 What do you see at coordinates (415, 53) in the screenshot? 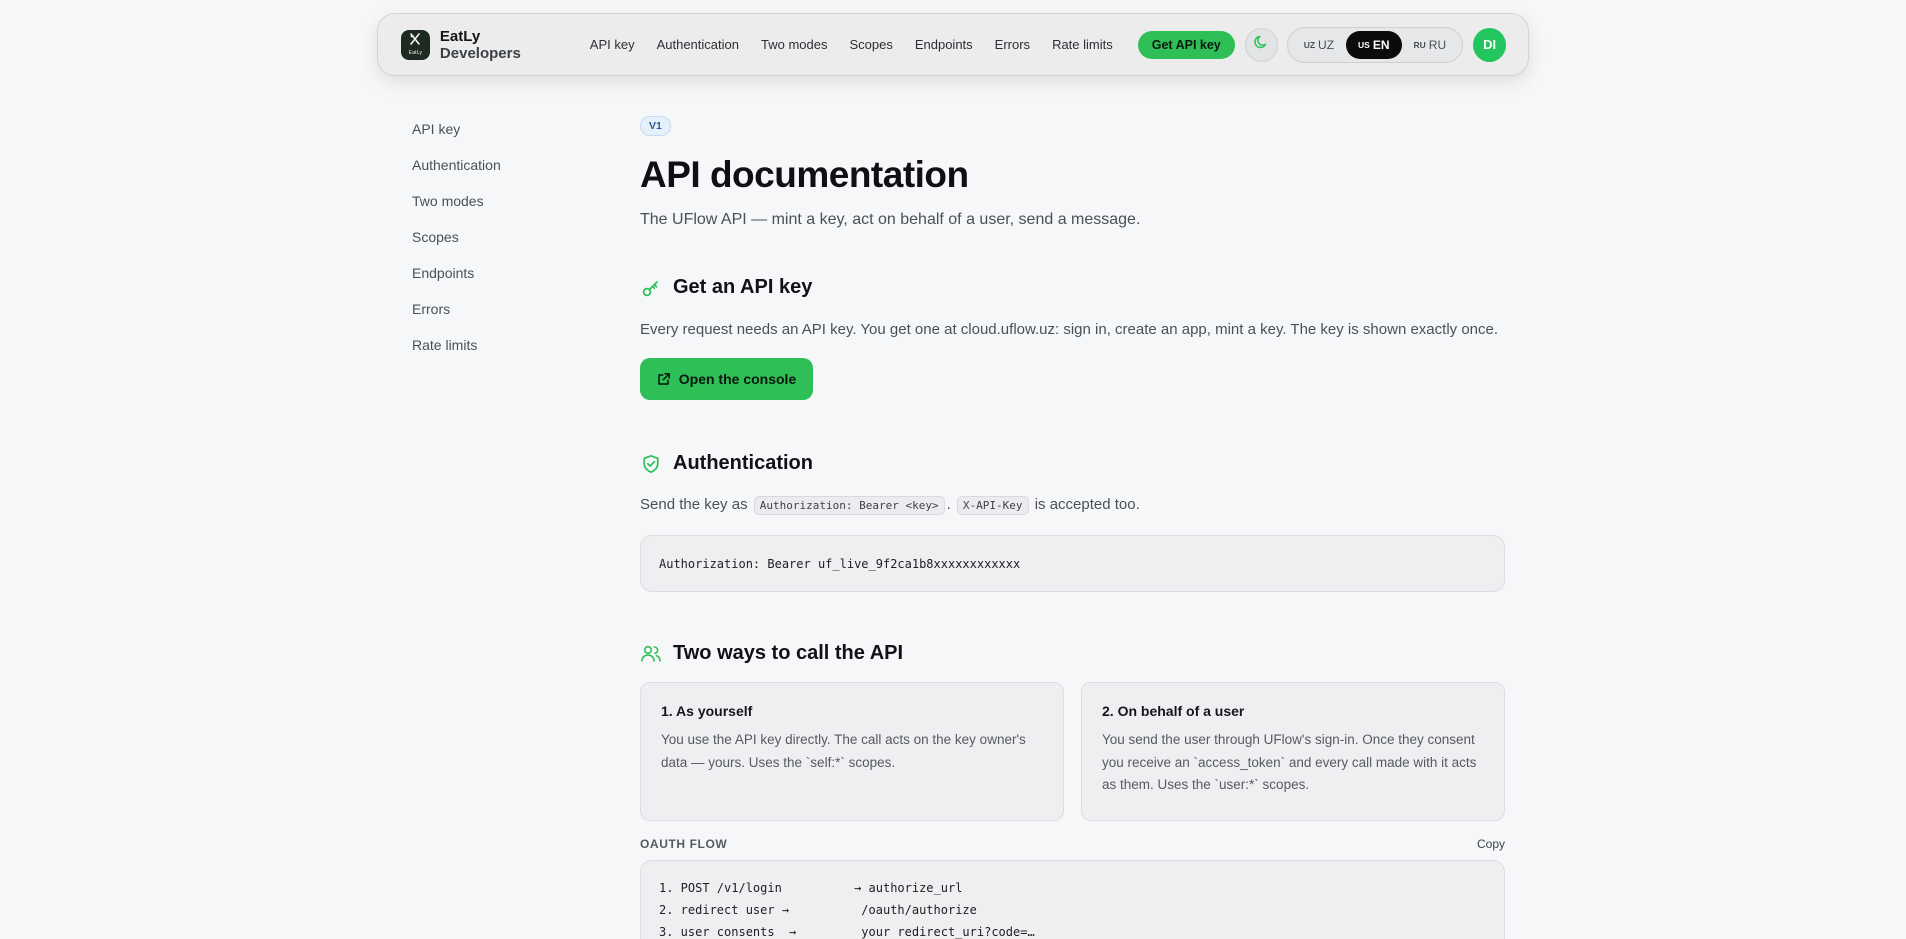
I see `brand-logo-text: EatLy` at bounding box center [415, 53].